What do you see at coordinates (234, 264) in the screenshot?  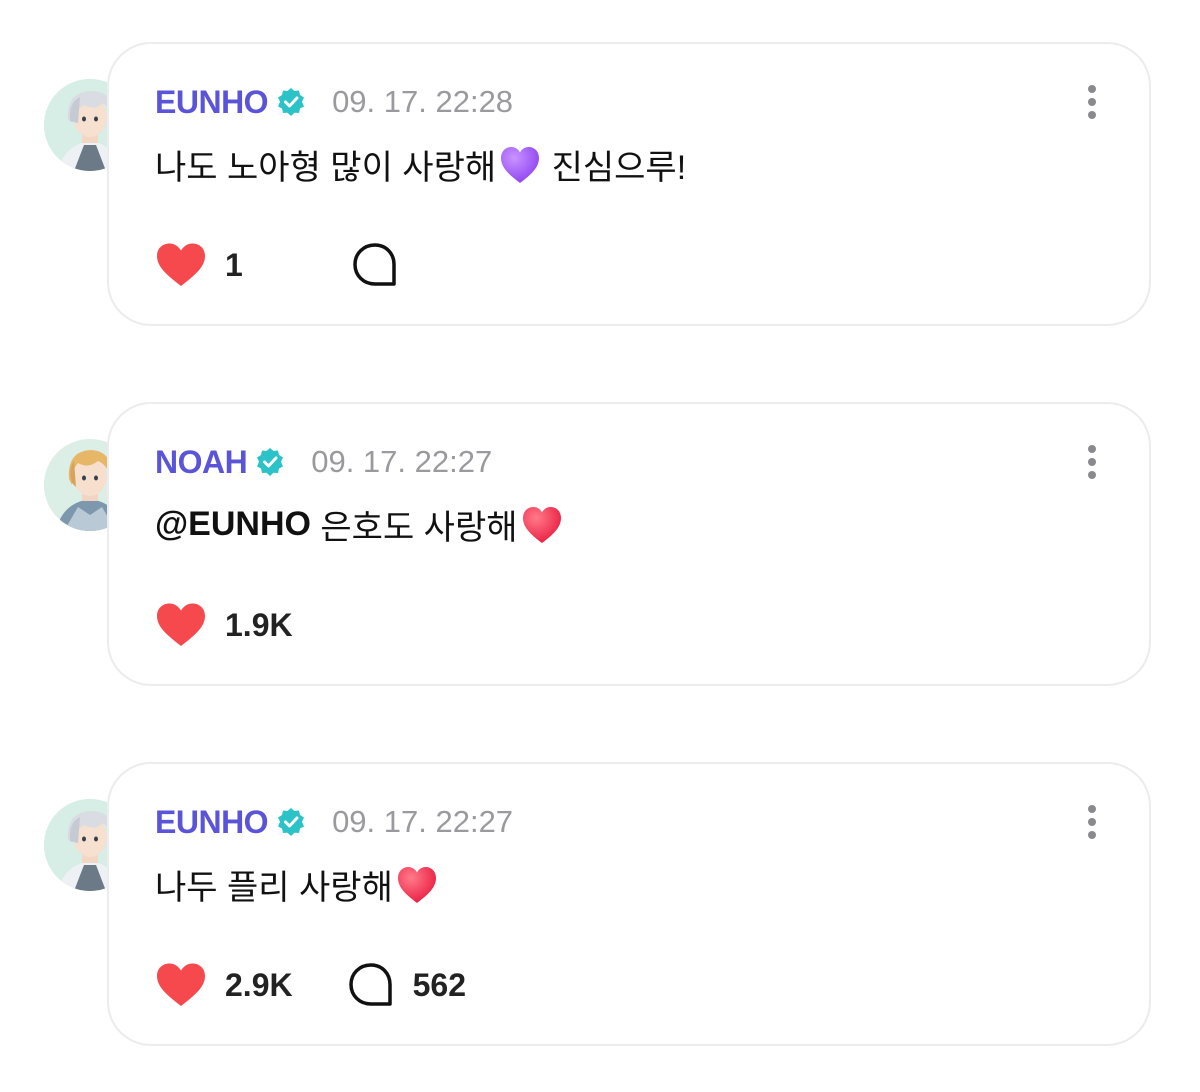 I see `like-count: 1` at bounding box center [234, 264].